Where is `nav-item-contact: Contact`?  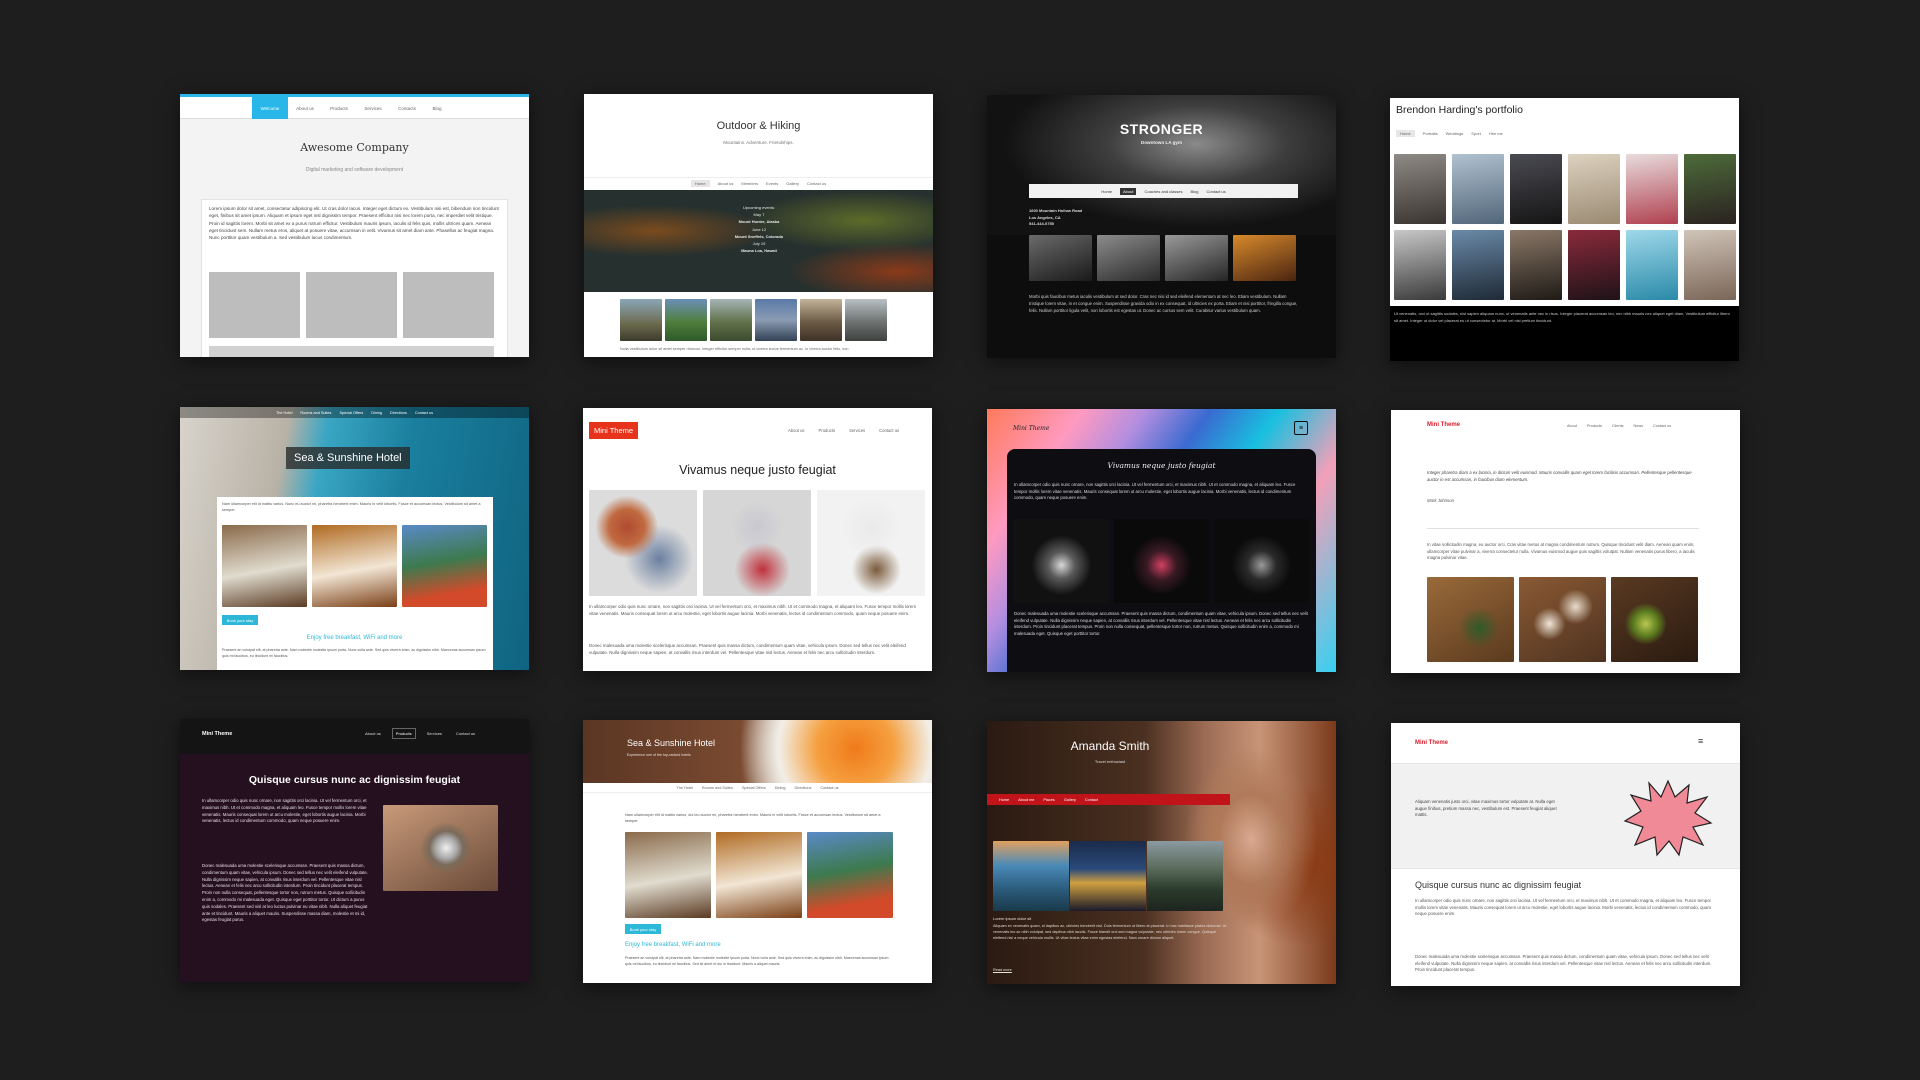
nav-item-contact: Contact is located at coordinates (1091, 800).